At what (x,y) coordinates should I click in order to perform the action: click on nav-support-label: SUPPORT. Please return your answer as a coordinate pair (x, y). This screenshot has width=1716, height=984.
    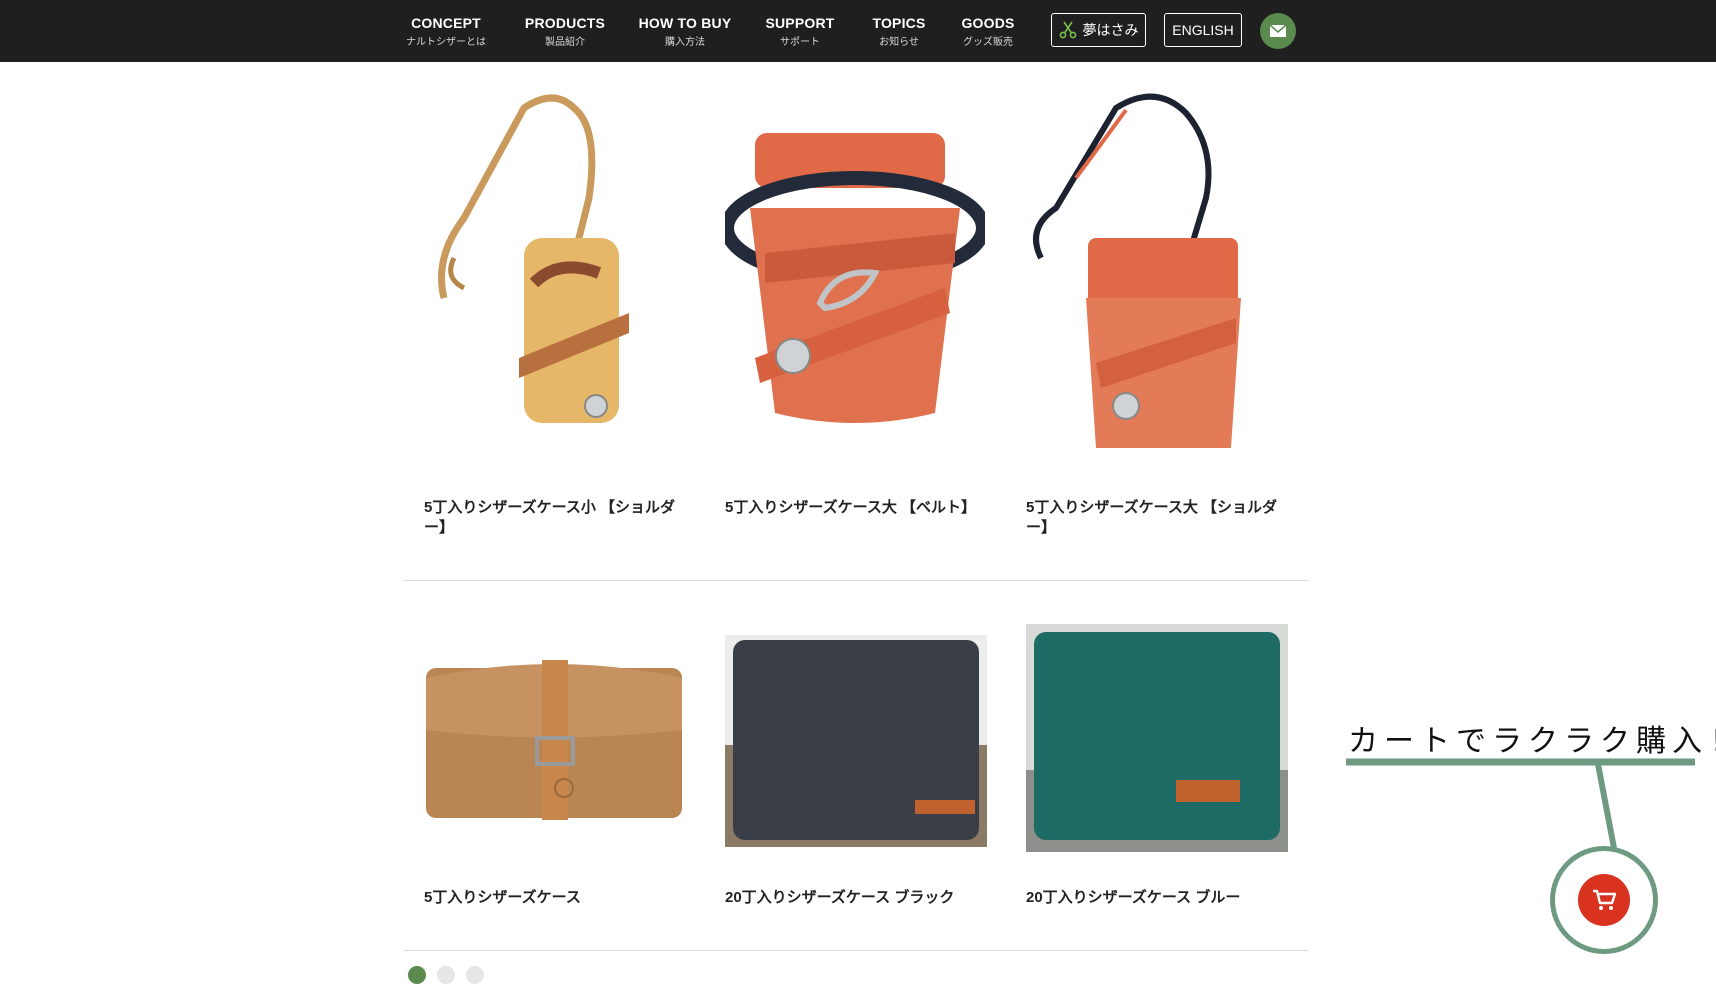
    Looking at the image, I should click on (800, 22).